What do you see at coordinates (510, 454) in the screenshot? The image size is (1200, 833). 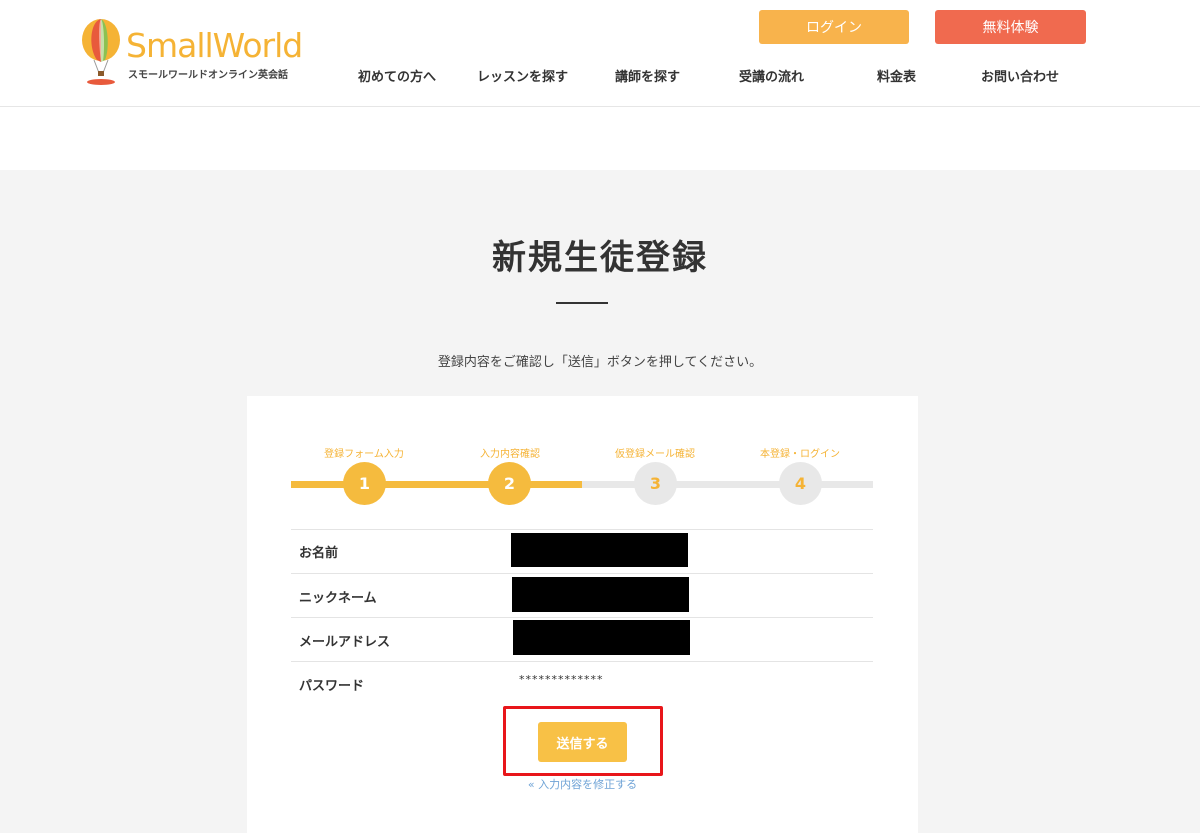 I see `step-label-2: 入力内容確認` at bounding box center [510, 454].